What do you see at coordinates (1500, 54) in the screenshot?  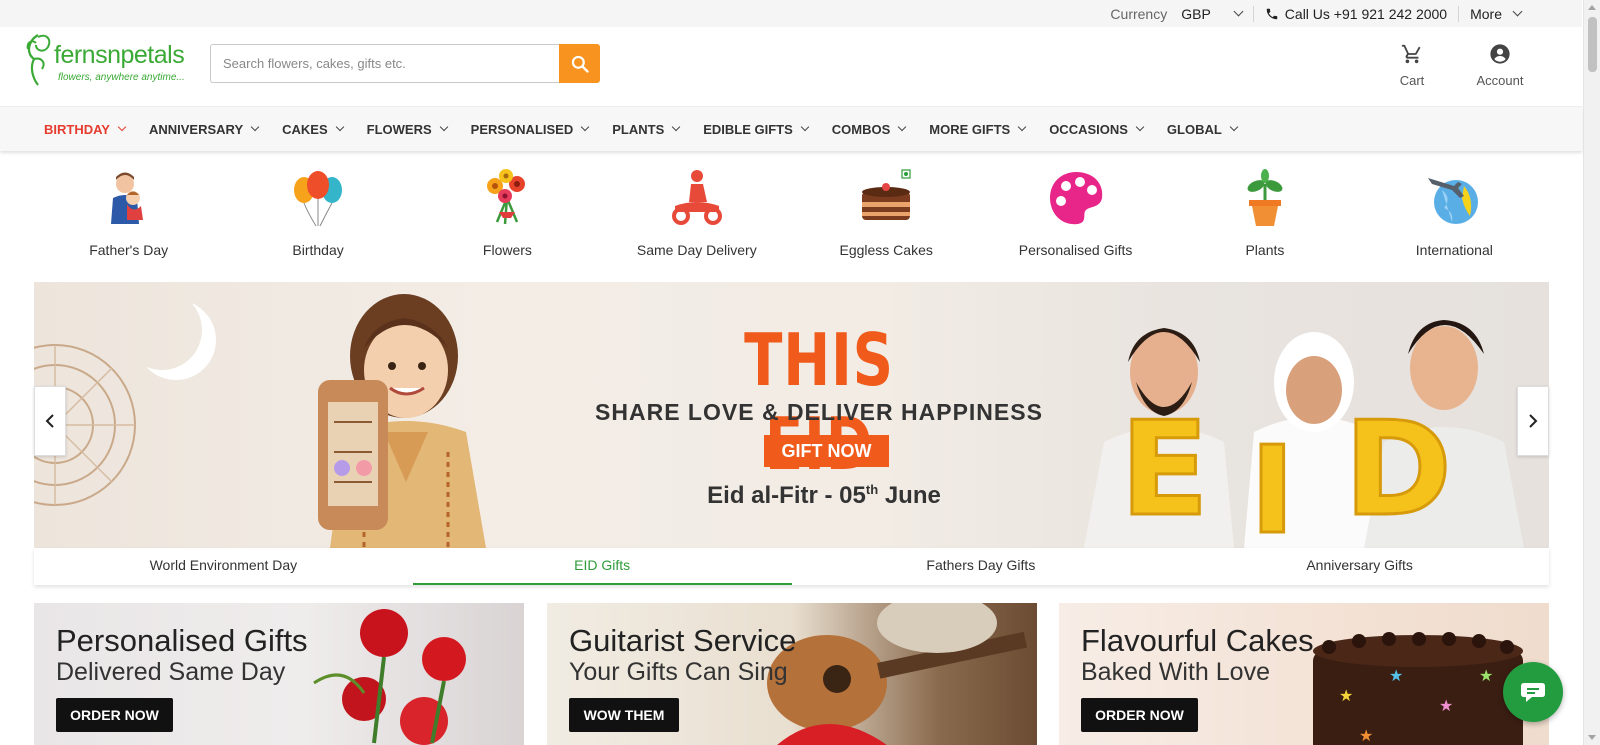 I see `account-icon` at bounding box center [1500, 54].